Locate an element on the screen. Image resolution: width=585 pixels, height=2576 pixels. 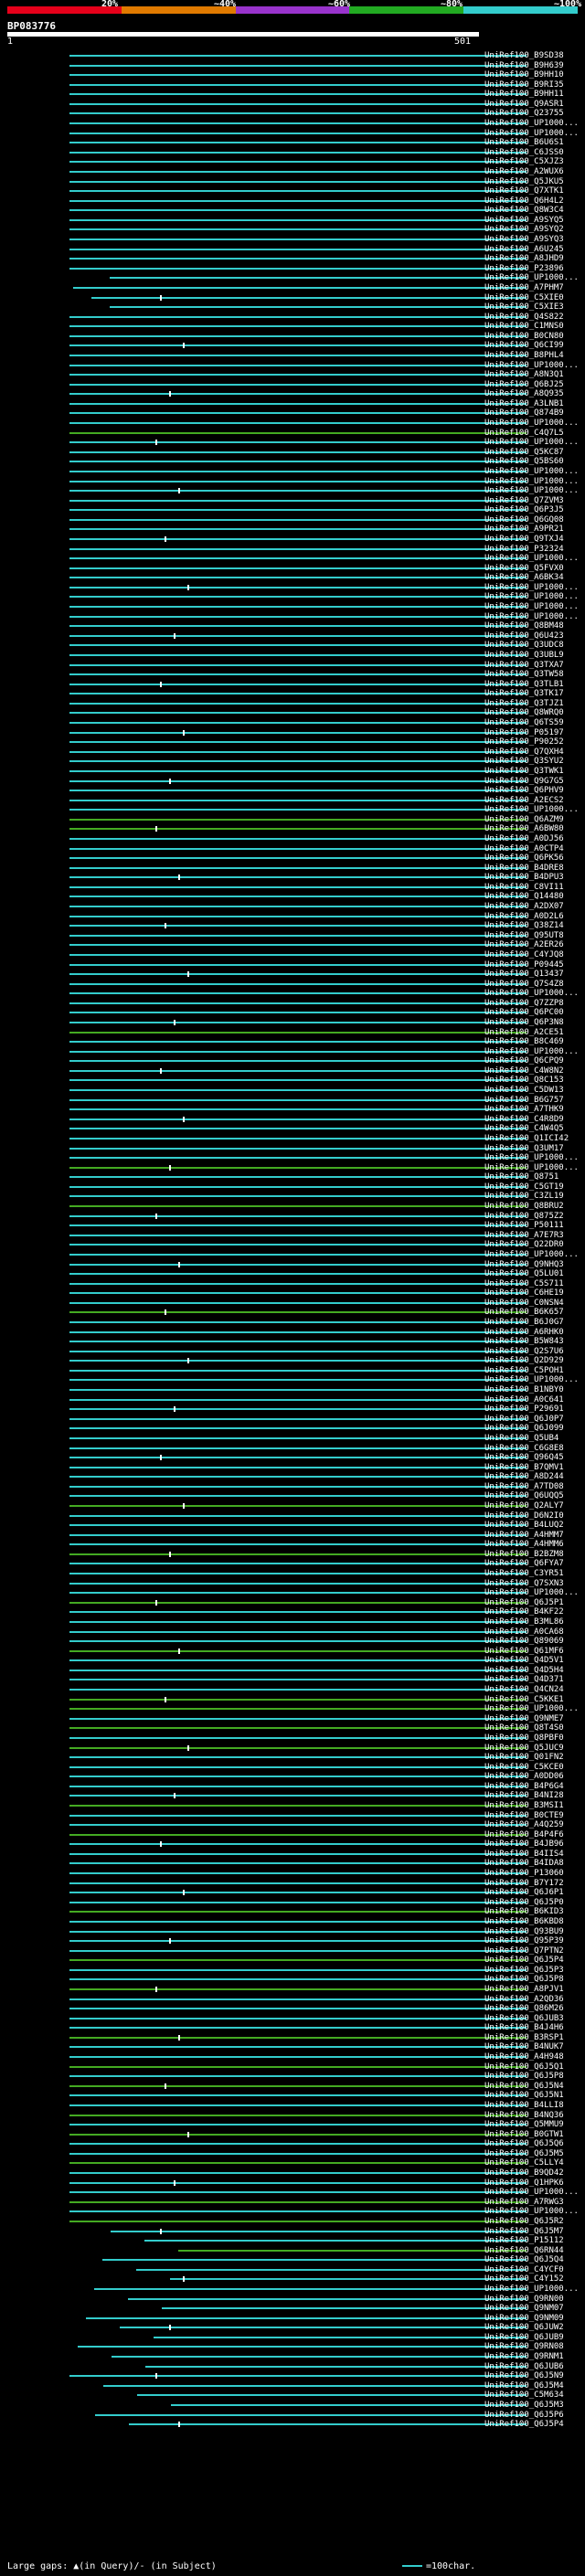
hit-label: UniRef100_Q3TWK1 is located at coordinates (524, 772).